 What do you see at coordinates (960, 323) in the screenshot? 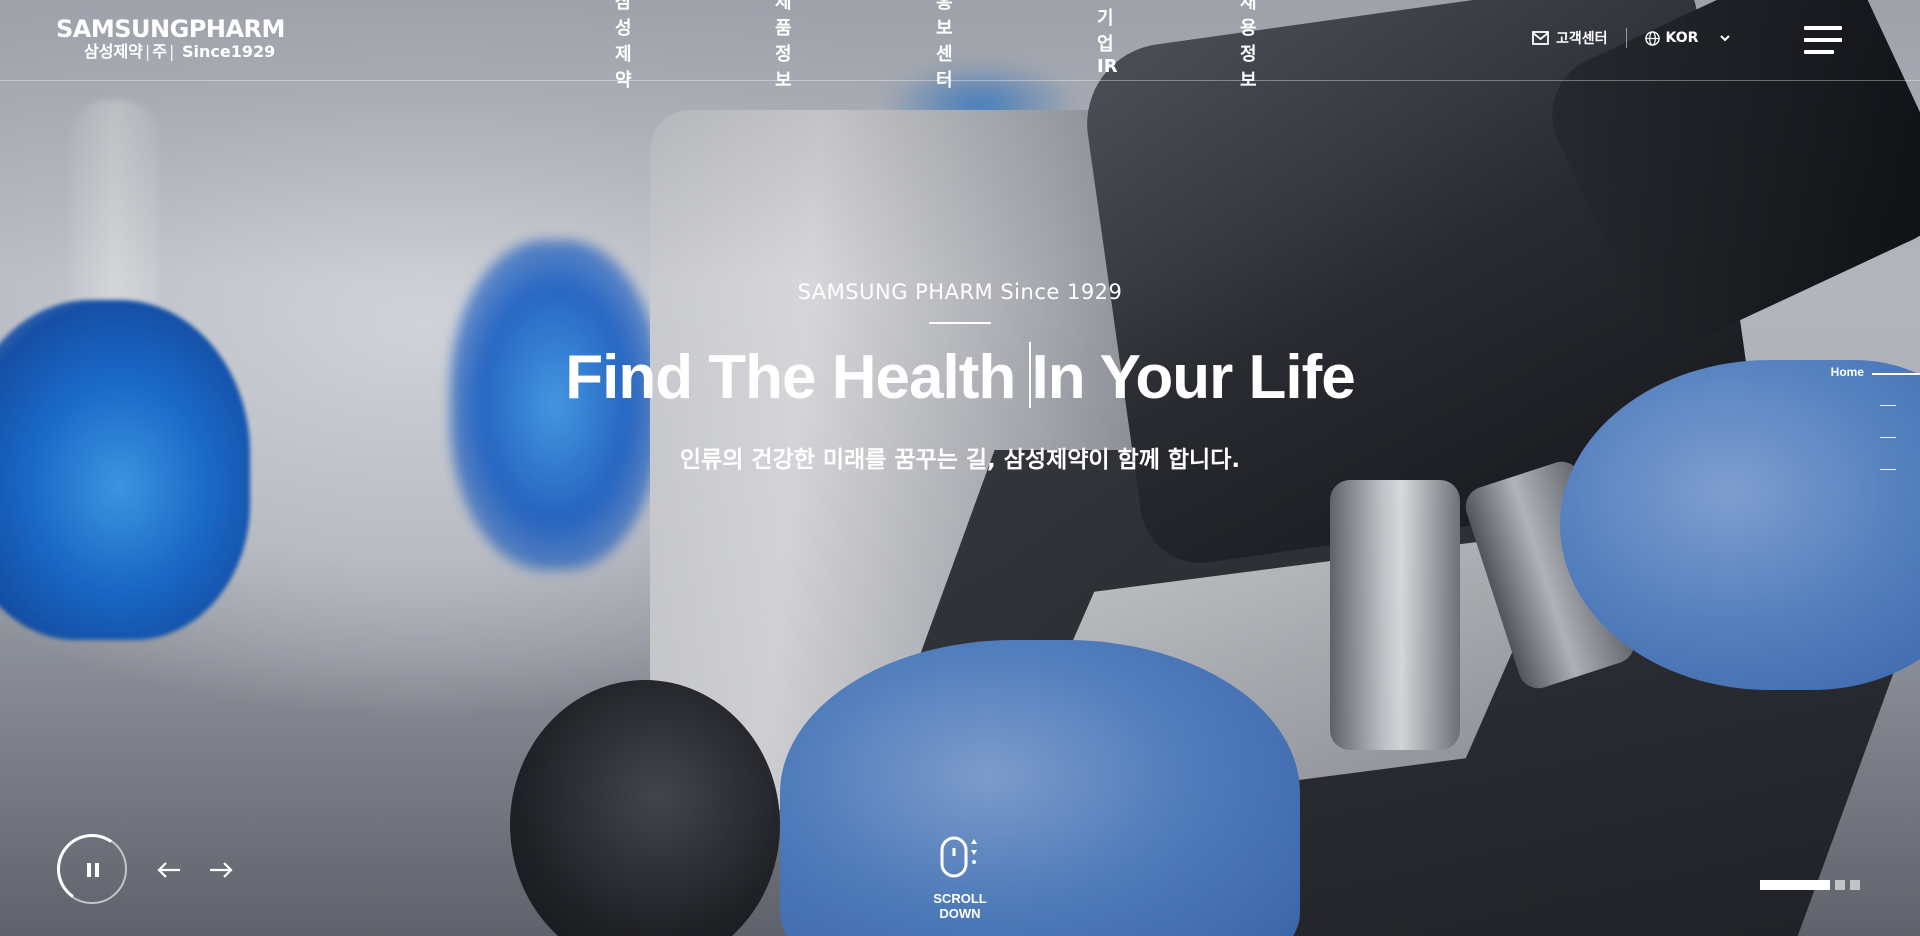
I see `hero-divider` at bounding box center [960, 323].